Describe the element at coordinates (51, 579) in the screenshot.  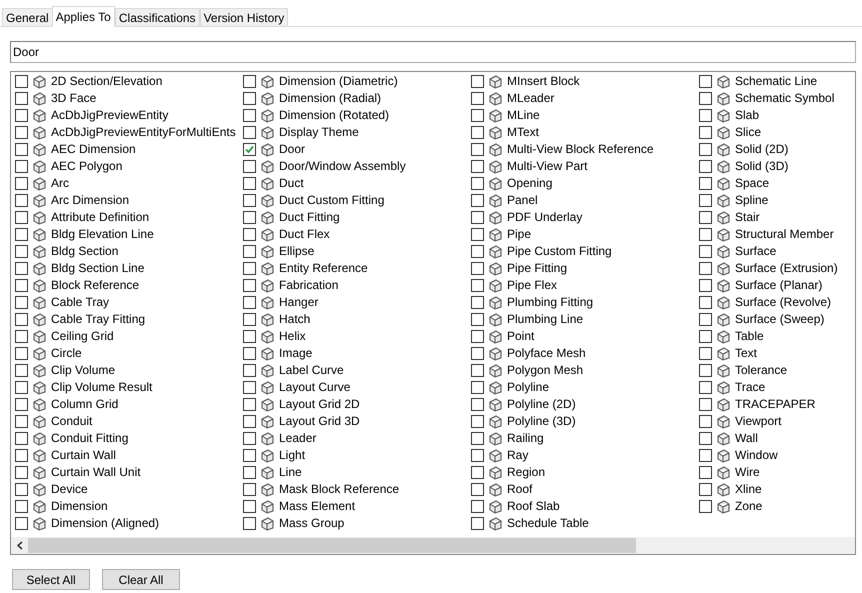
I see `action-button: Select All` at that location.